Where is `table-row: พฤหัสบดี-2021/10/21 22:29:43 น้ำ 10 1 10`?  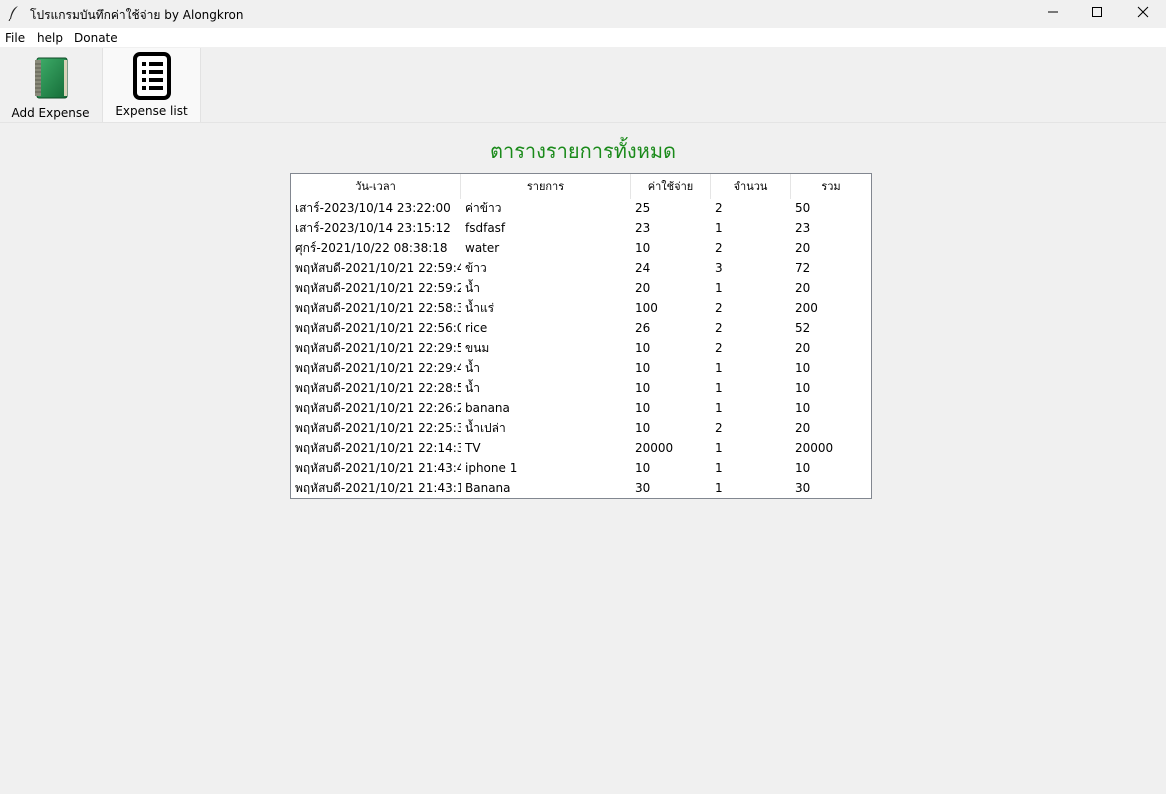
table-row: พฤหัสบดี-2021/10/21 22:29:43 น้ำ 10 1 10 is located at coordinates (581, 368).